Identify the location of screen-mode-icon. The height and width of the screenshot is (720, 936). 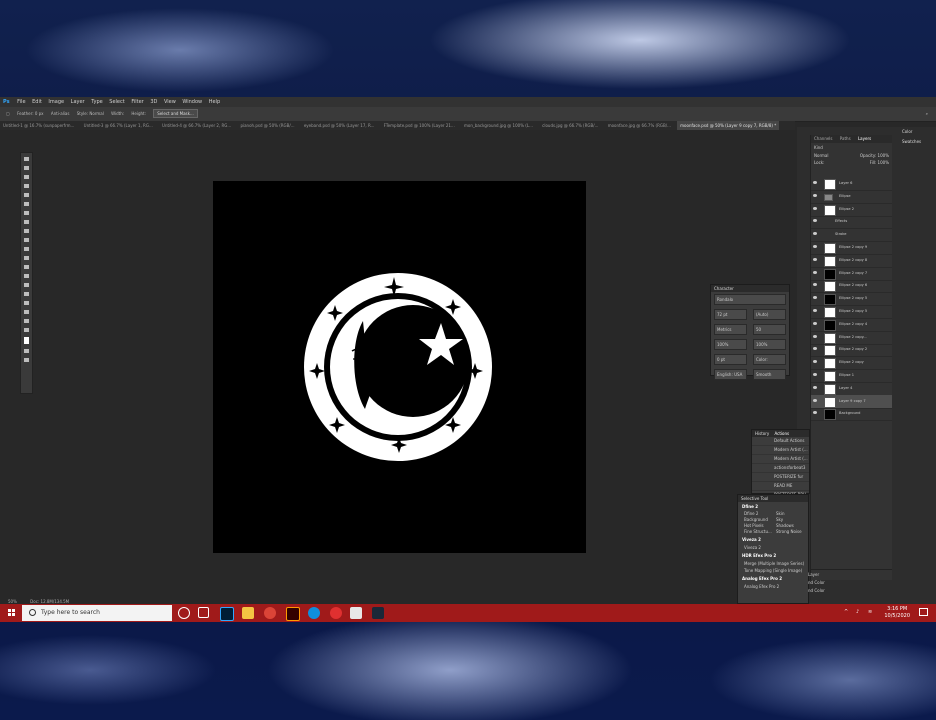
(26, 360).